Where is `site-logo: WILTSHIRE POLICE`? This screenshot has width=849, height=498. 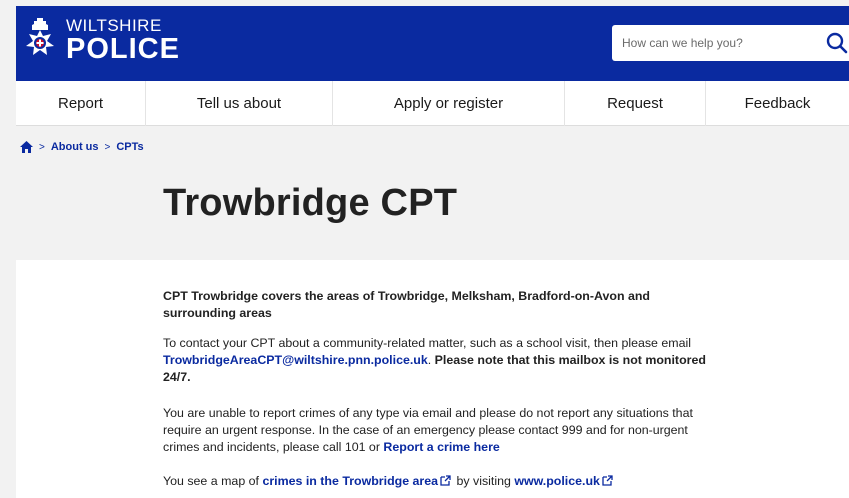
site-logo: WILTSHIRE POLICE is located at coordinates (102, 40).